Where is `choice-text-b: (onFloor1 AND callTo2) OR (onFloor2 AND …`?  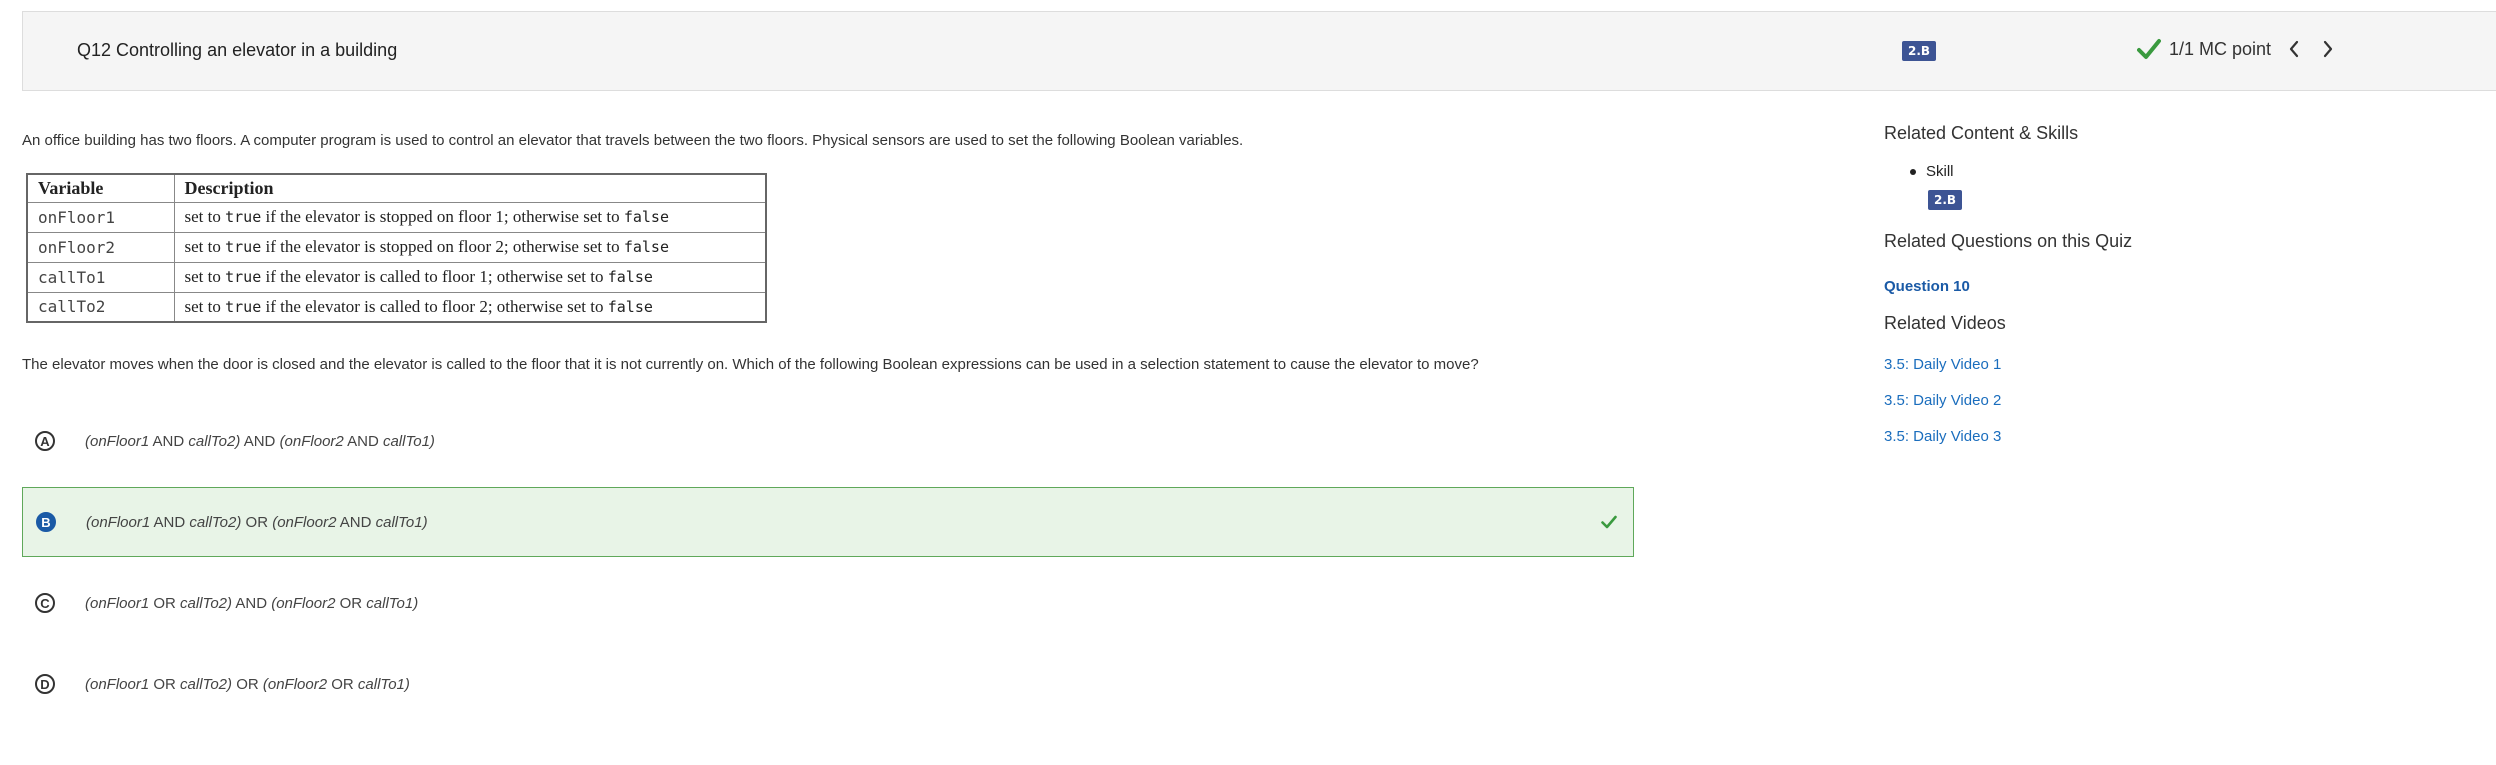
choice-text-b: (onFloor1 AND callTo2) OR (onFloor2 AND … is located at coordinates (257, 522).